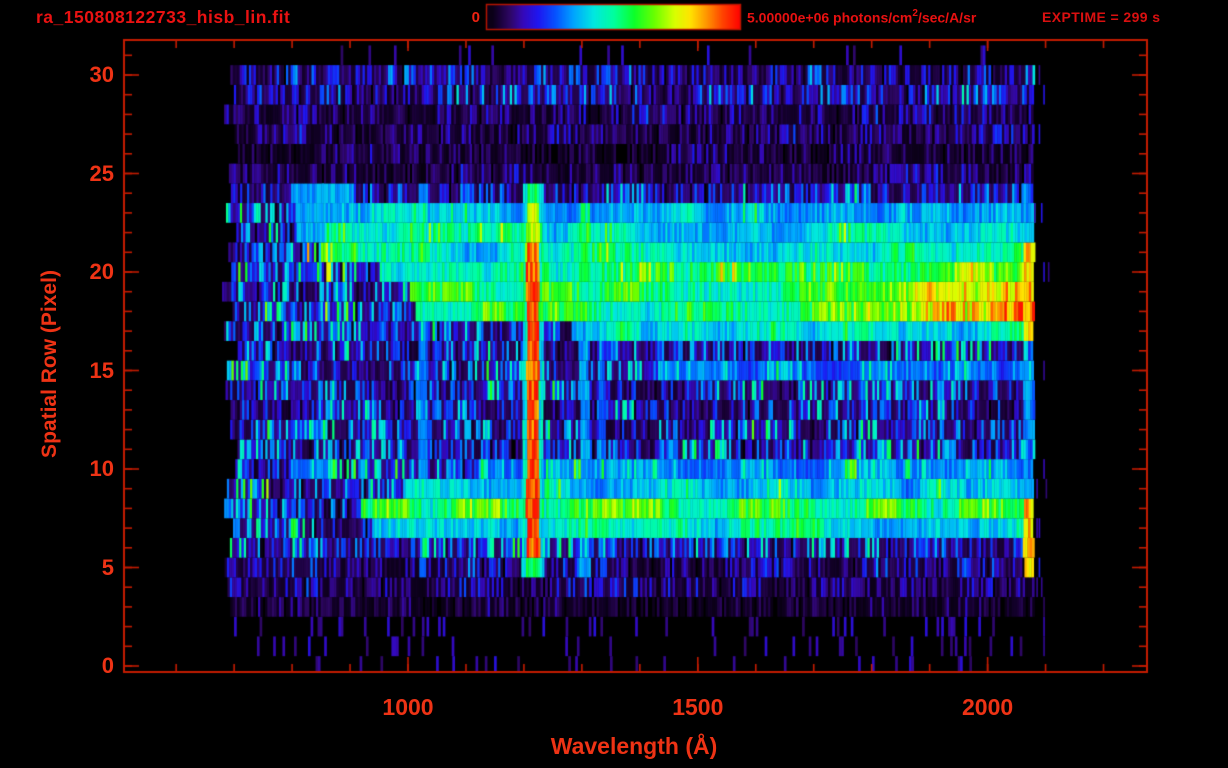 Image resolution: width=1228 pixels, height=768 pixels. I want to click on y-tick-label: 25, so click(101, 173).